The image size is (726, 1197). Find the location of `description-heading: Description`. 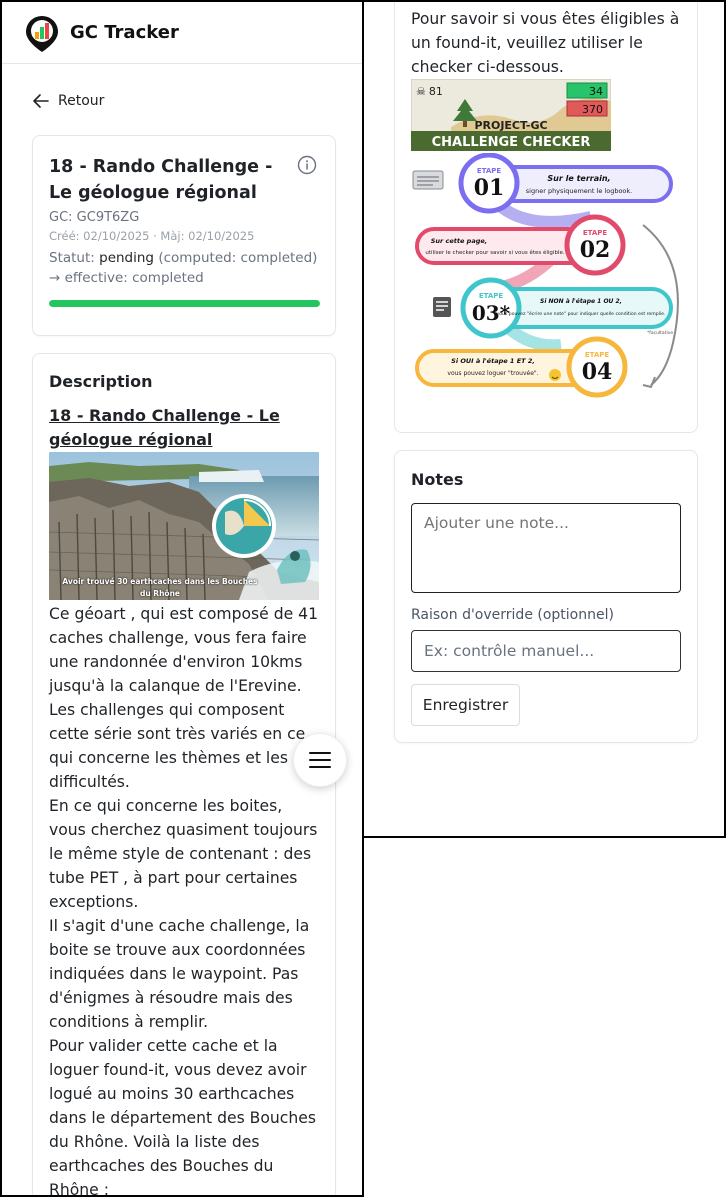

description-heading: Description is located at coordinates (101, 381).